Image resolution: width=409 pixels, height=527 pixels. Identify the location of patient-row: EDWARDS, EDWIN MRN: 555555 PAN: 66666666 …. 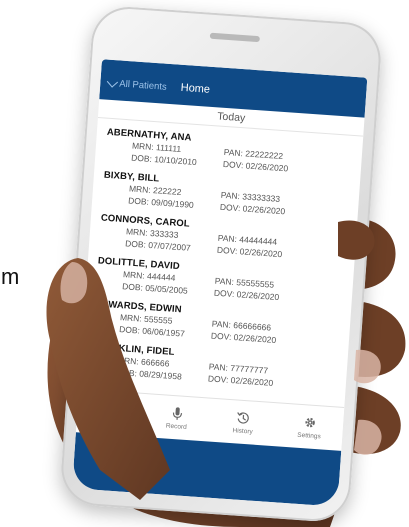
(218, 324).